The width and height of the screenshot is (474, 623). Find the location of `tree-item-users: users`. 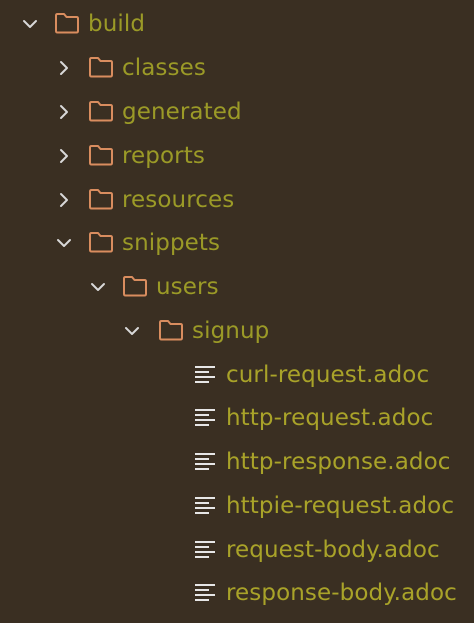

tree-item-users: users is located at coordinates (237, 287).